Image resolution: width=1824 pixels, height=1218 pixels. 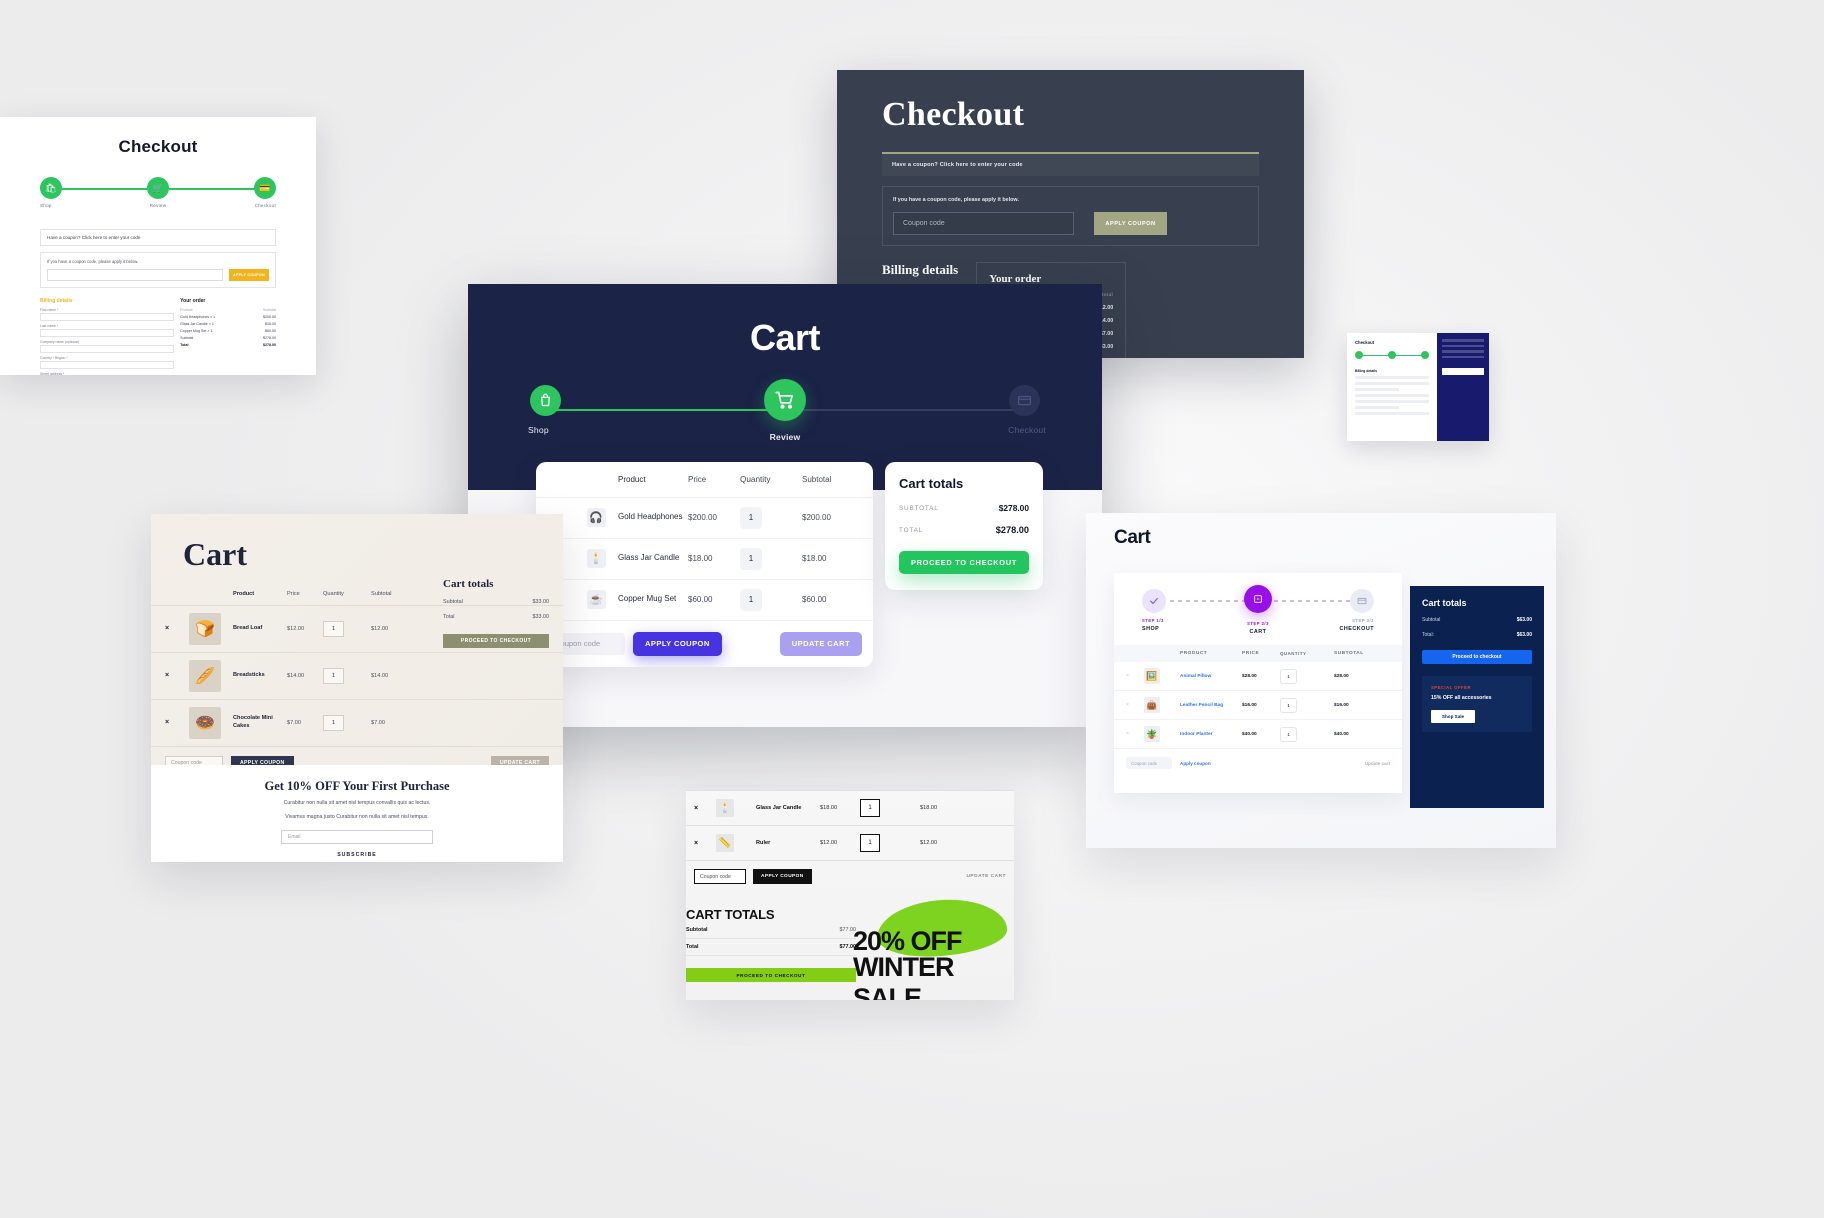 What do you see at coordinates (107, 365) in the screenshot?
I see `country-select` at bounding box center [107, 365].